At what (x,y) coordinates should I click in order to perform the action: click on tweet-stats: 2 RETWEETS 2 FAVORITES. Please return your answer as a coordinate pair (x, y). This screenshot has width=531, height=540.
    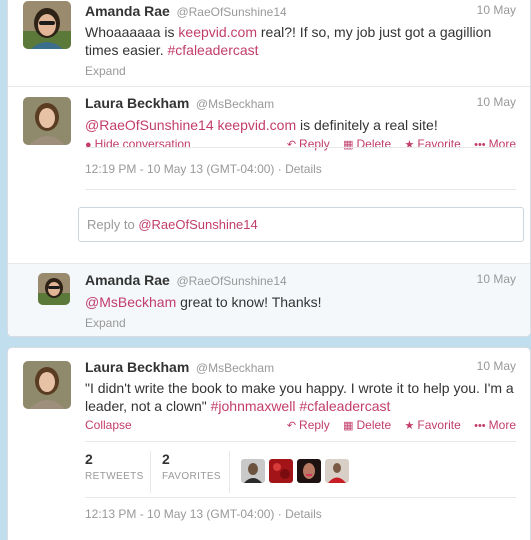
    Looking at the image, I should click on (300, 473).